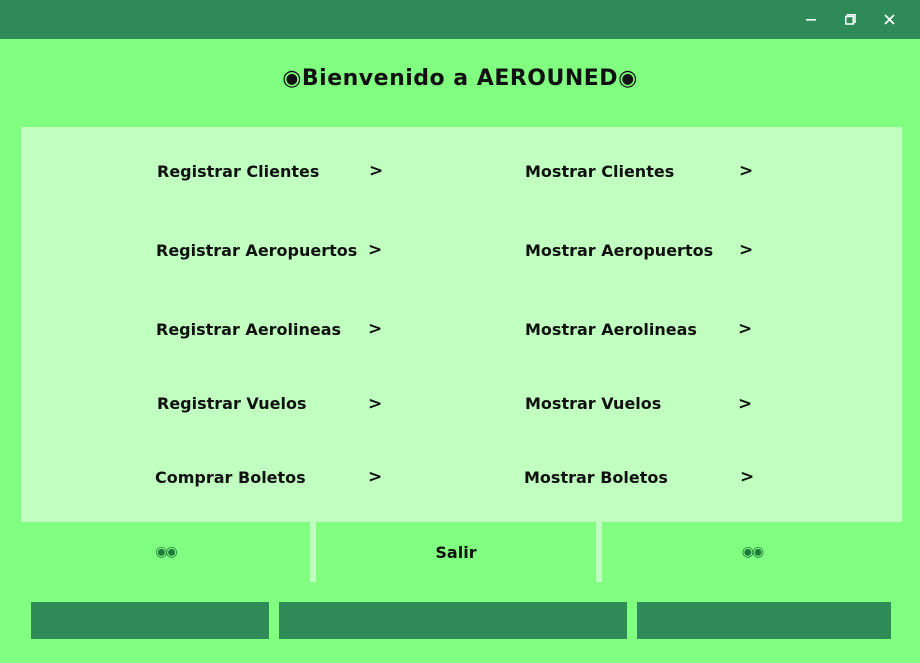 This screenshot has width=920, height=663. What do you see at coordinates (375, 250) in the screenshot?
I see `register-airports-arrow: >` at bounding box center [375, 250].